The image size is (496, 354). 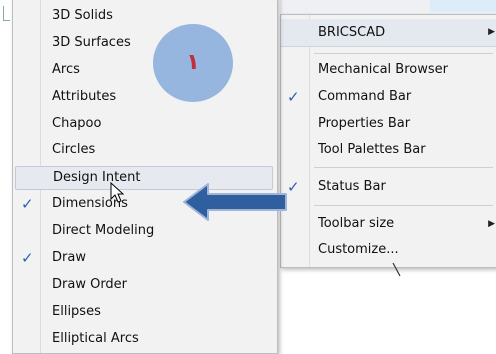 I want to click on menu-item-label: Elliptical Arcs, so click(x=95, y=338).